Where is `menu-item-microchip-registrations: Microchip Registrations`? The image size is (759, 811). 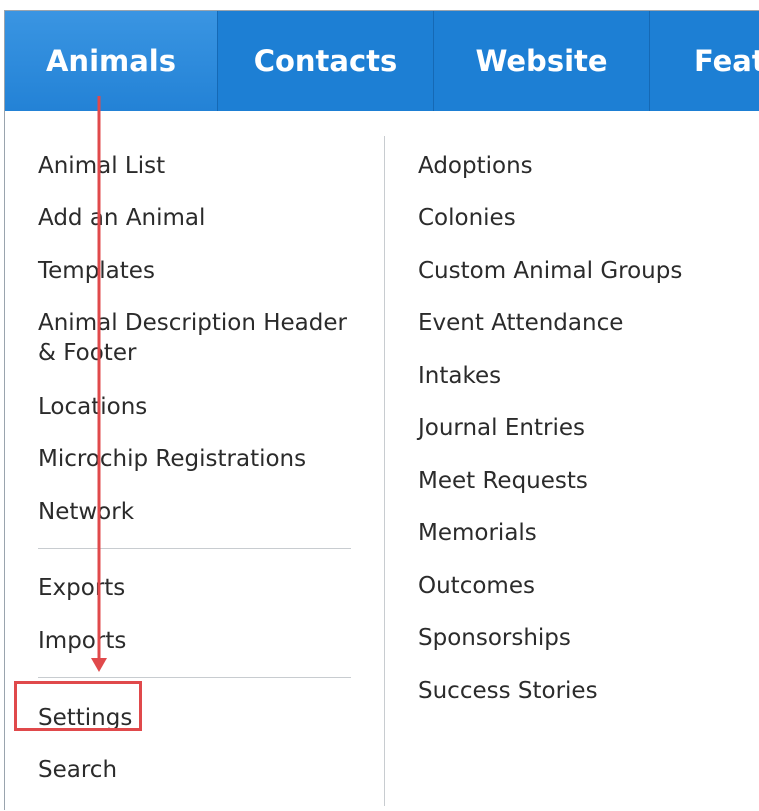 menu-item-microchip-registrations: Microchip Registrations is located at coordinates (172, 459).